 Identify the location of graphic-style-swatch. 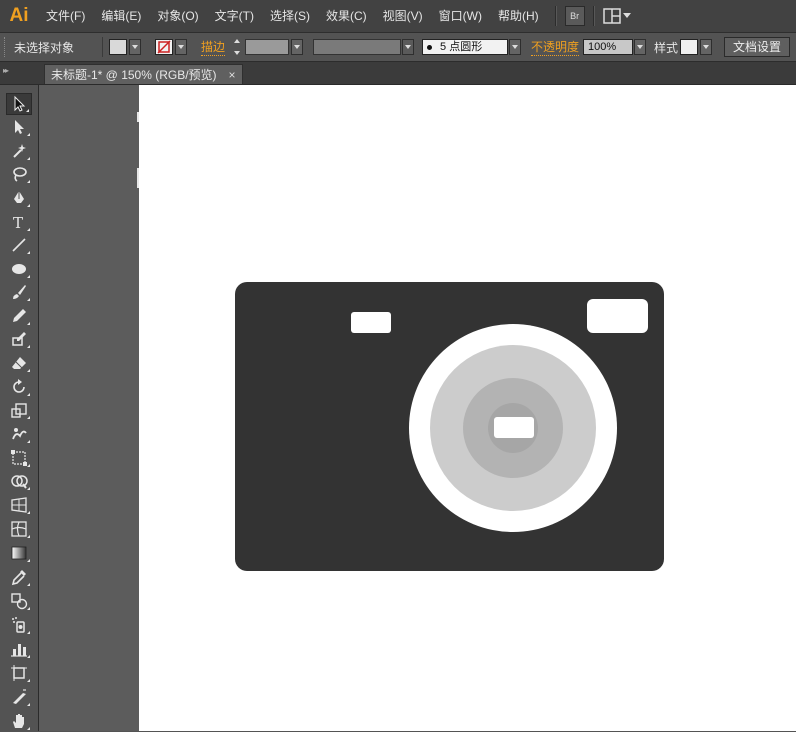
(689, 47).